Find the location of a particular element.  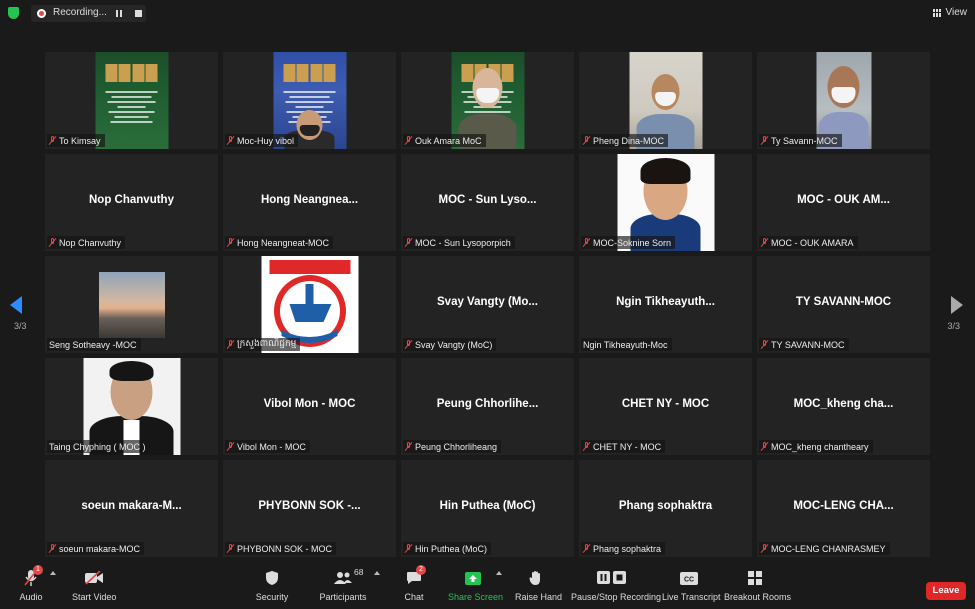

participant-name: Ngin Tikheayuth-Moc is located at coordinates (625, 344).